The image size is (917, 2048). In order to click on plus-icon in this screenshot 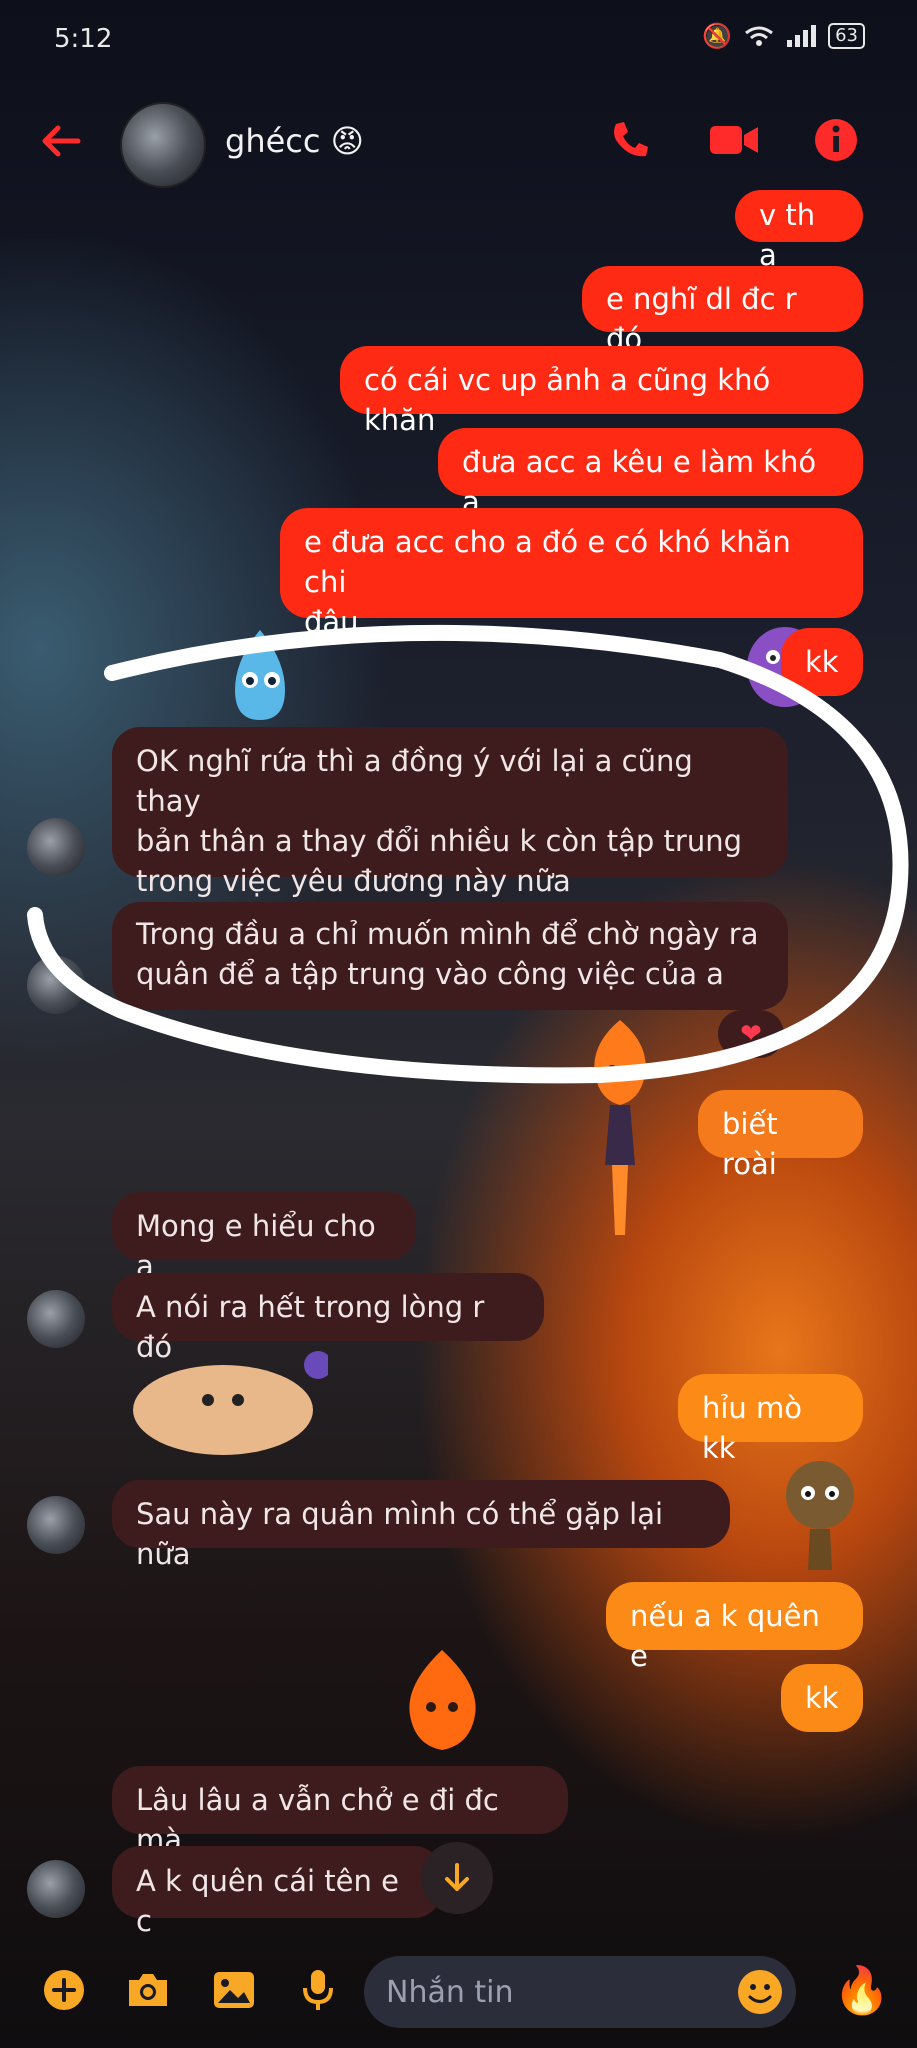, I will do `click(64, 1990)`.